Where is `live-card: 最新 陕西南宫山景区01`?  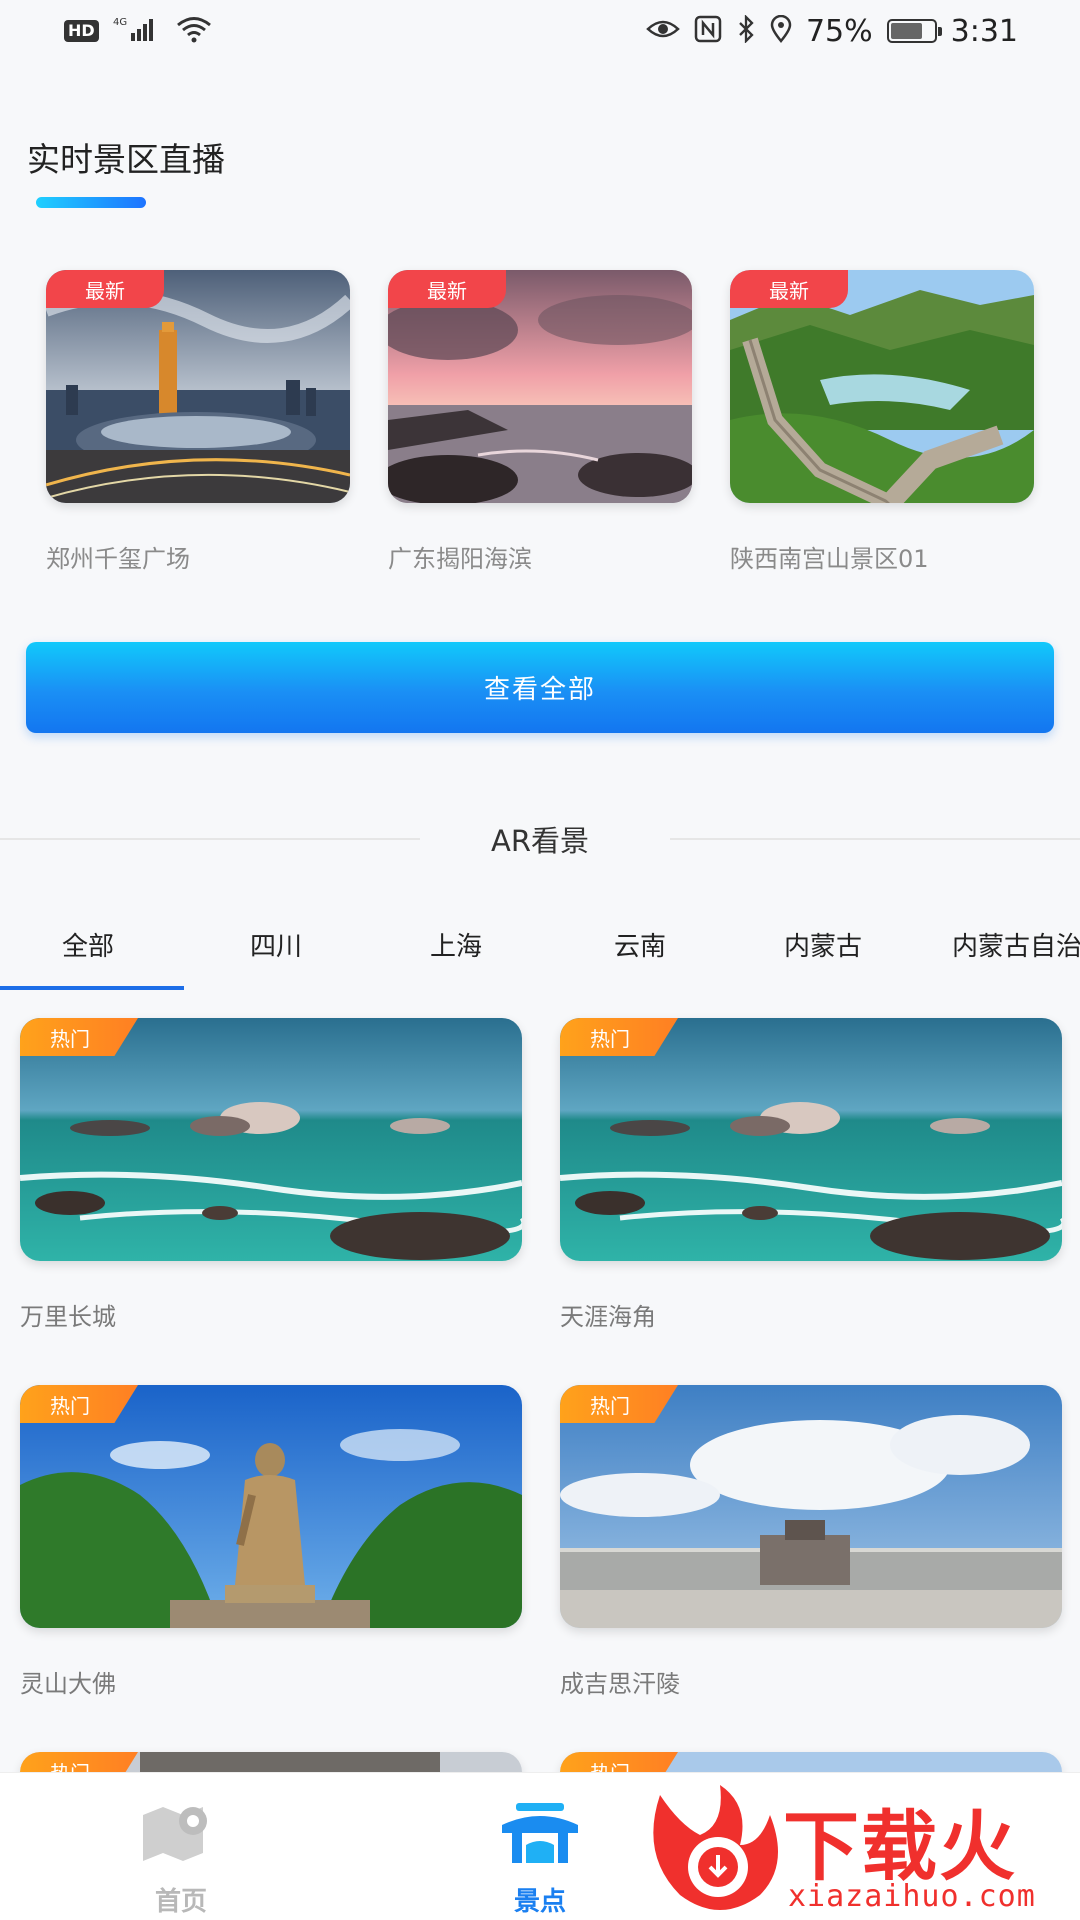 live-card: 最新 陕西南宫山景区01 is located at coordinates (882, 422).